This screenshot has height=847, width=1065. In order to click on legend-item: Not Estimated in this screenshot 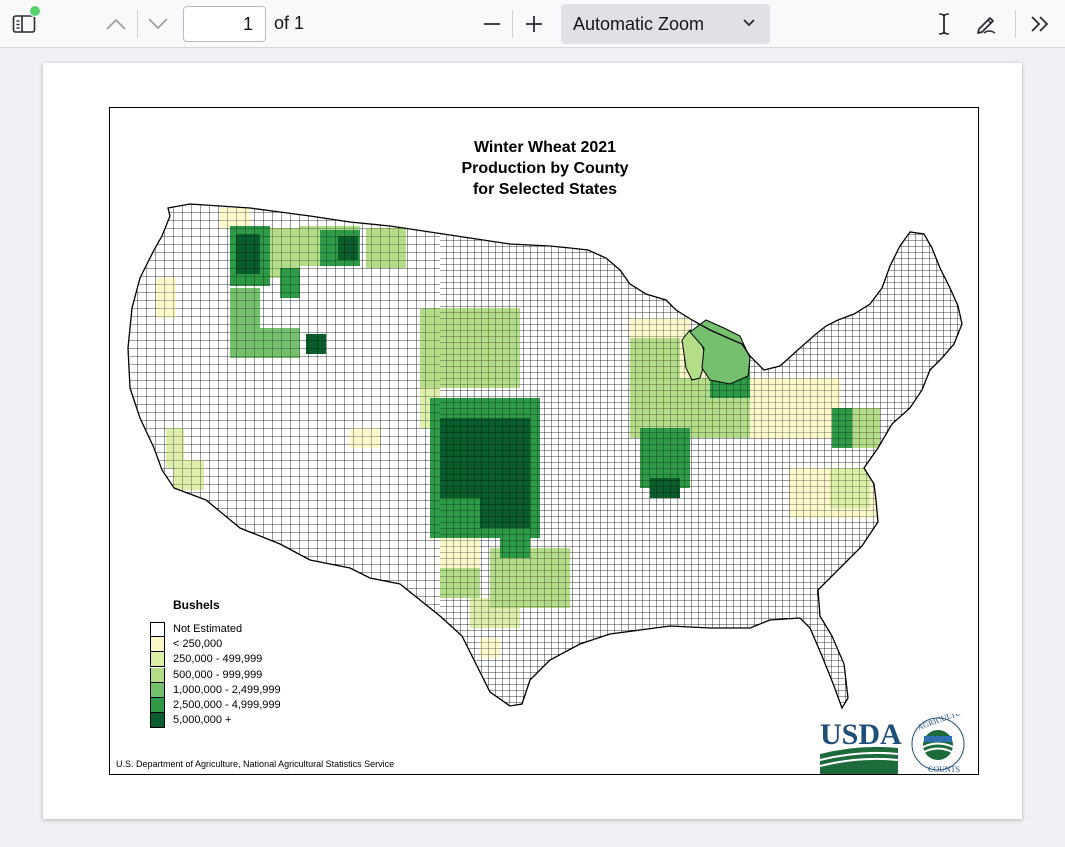, I will do `click(196, 629)`.